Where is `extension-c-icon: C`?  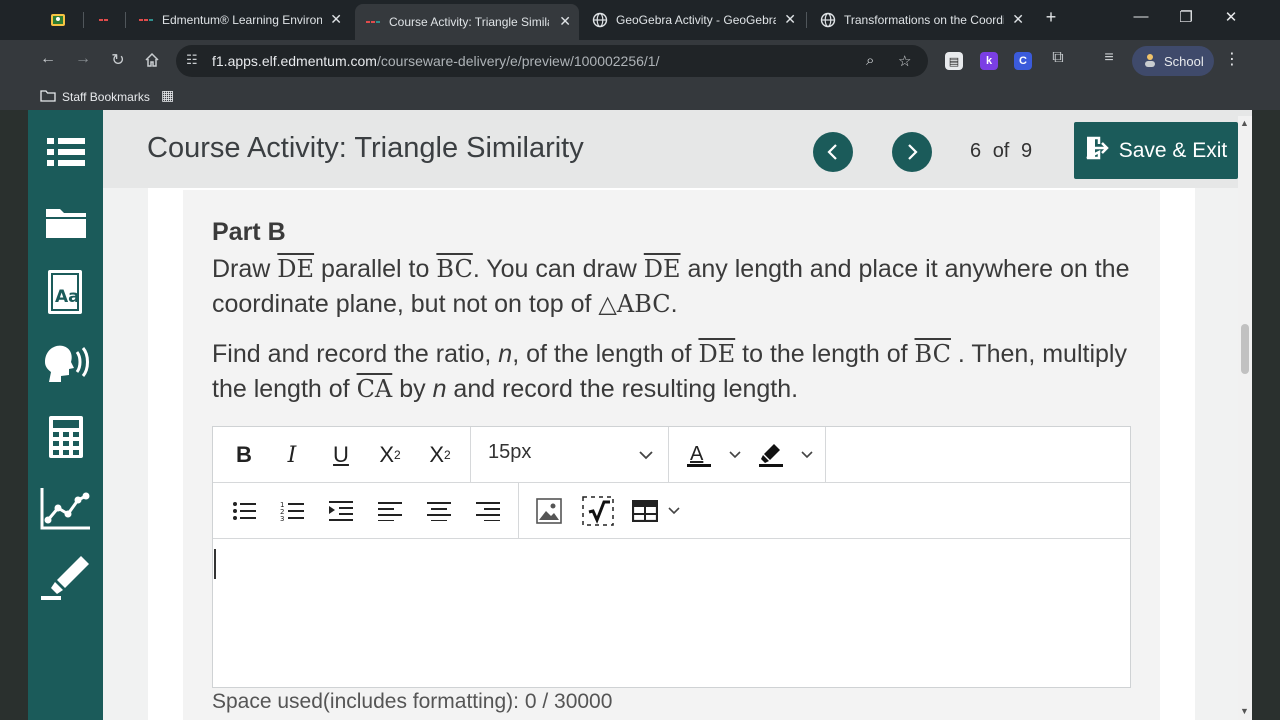
extension-c-icon: C is located at coordinates (1023, 61).